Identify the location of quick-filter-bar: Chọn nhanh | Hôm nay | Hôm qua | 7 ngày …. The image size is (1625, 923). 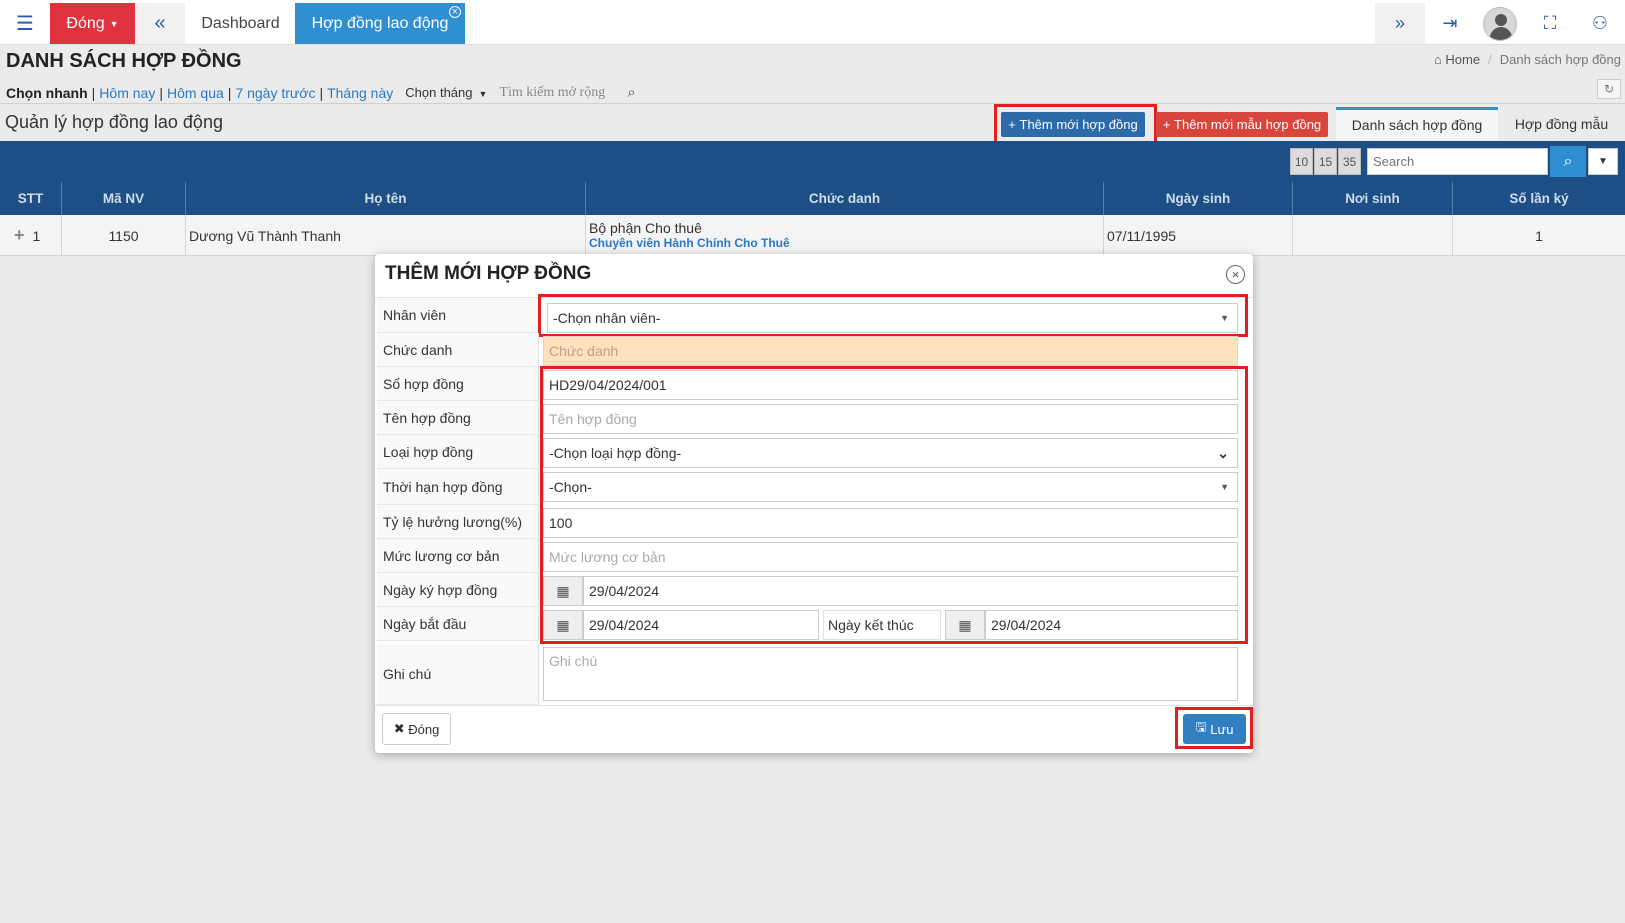
(321, 92).